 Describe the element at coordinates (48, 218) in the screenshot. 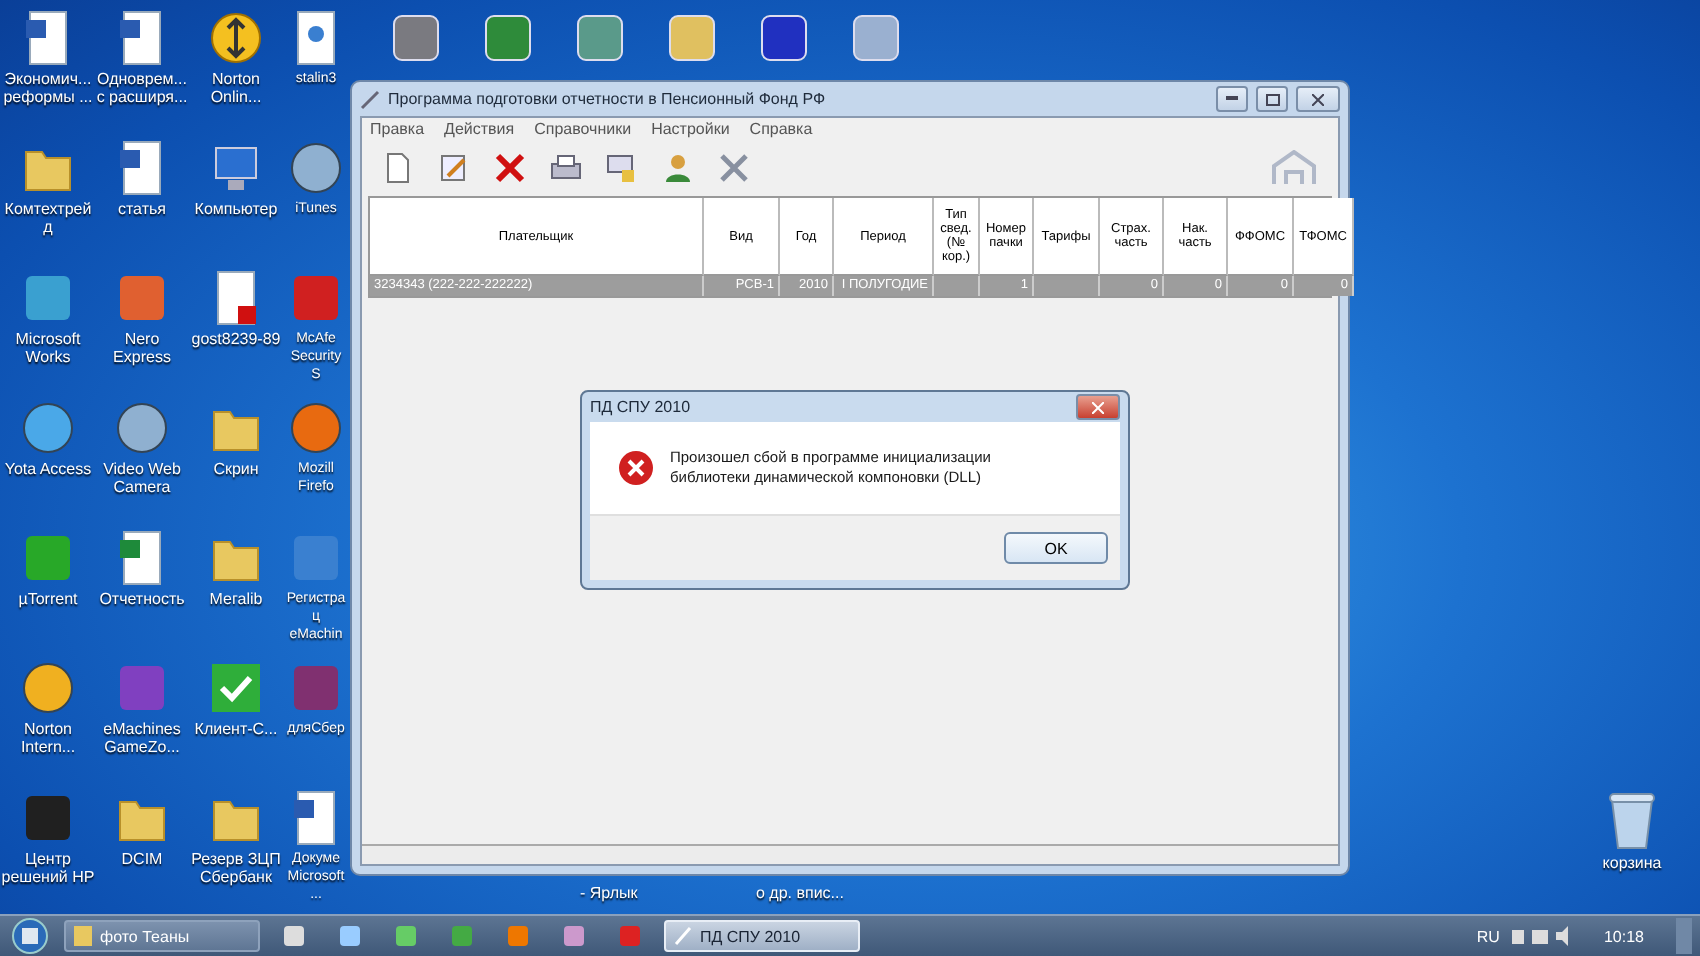

I see `icon-label: Комтехтрейд` at that location.